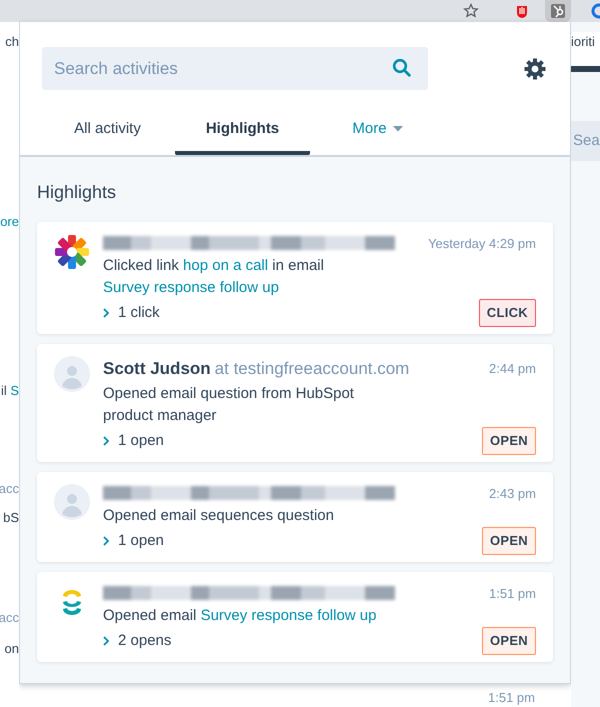 The height and width of the screenshot is (707, 600). What do you see at coordinates (214, 277) in the screenshot?
I see `activity-description: Clicked link hop on a call in email Survey response follow up` at bounding box center [214, 277].